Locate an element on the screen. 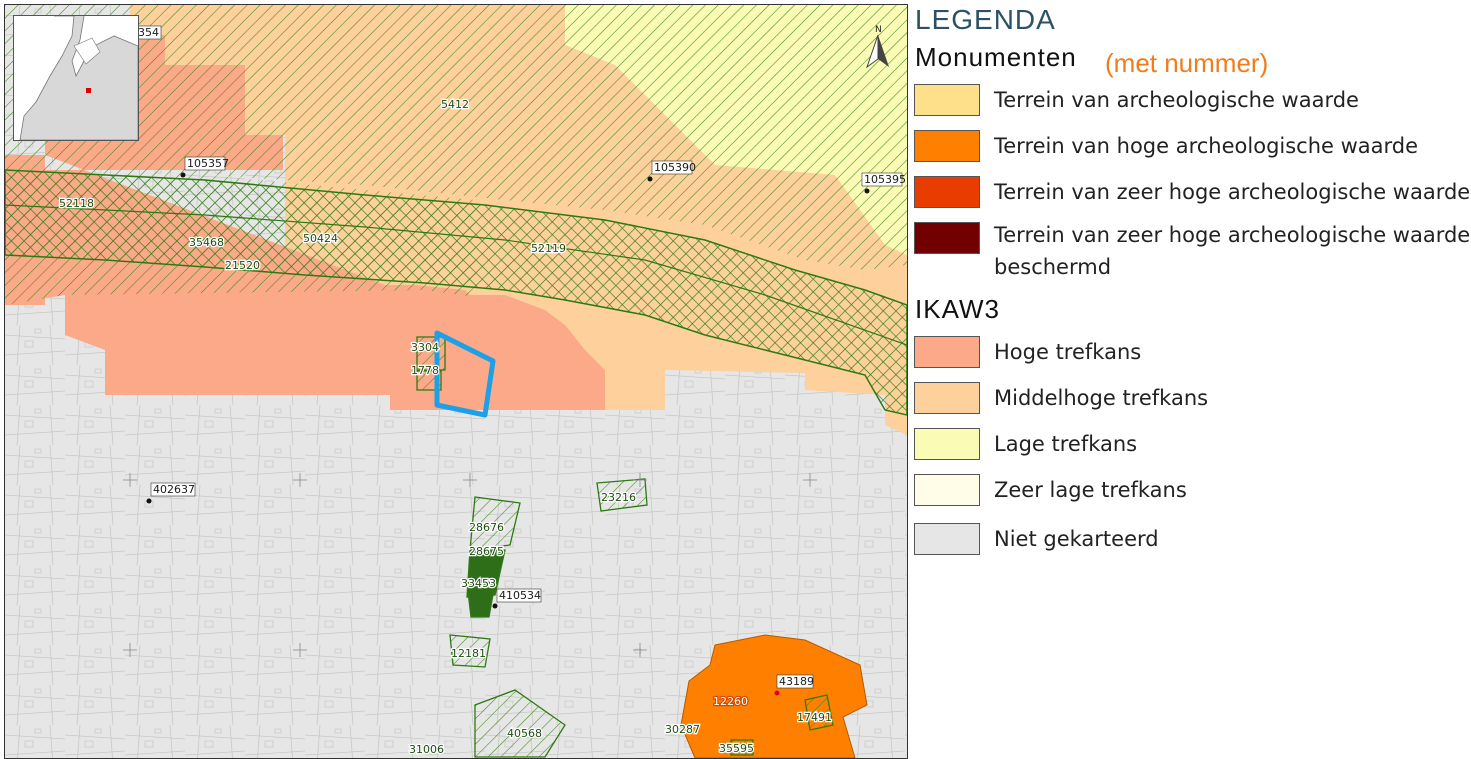 This screenshot has width=1471, height=759. legend-label: Zeer lage trefkans is located at coordinates (1090, 490).